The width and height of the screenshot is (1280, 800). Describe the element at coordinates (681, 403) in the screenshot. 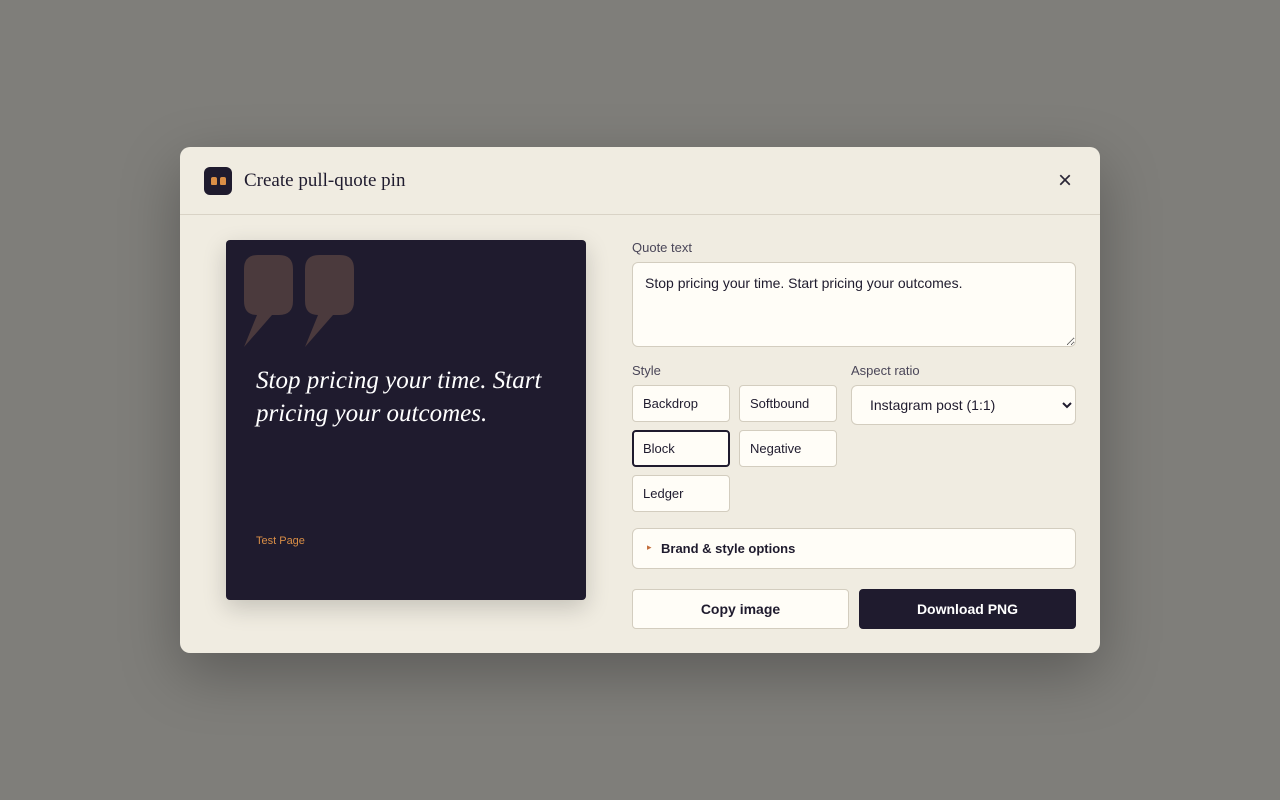

I see `style-option-backdrop: Backdrop` at that location.